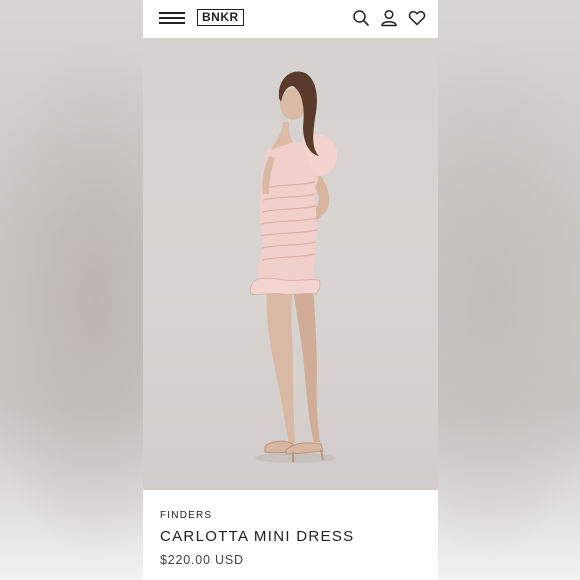  I want to click on top-navigation-bar: BNKR, so click(290, 19).